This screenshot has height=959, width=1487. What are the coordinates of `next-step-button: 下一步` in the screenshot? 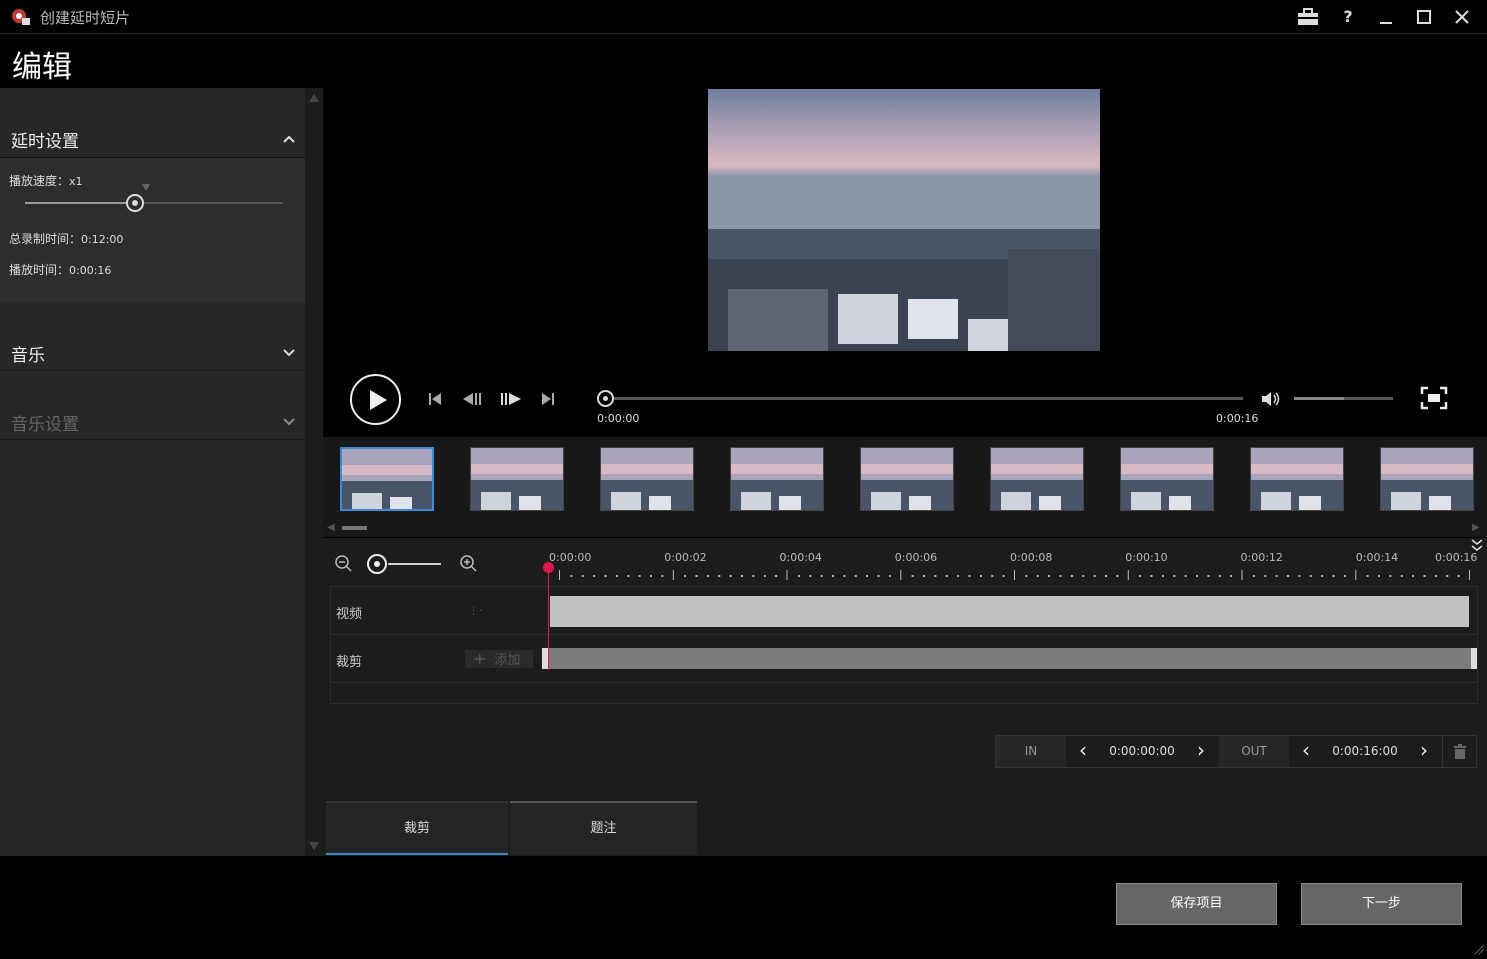 It's located at (1381, 904).